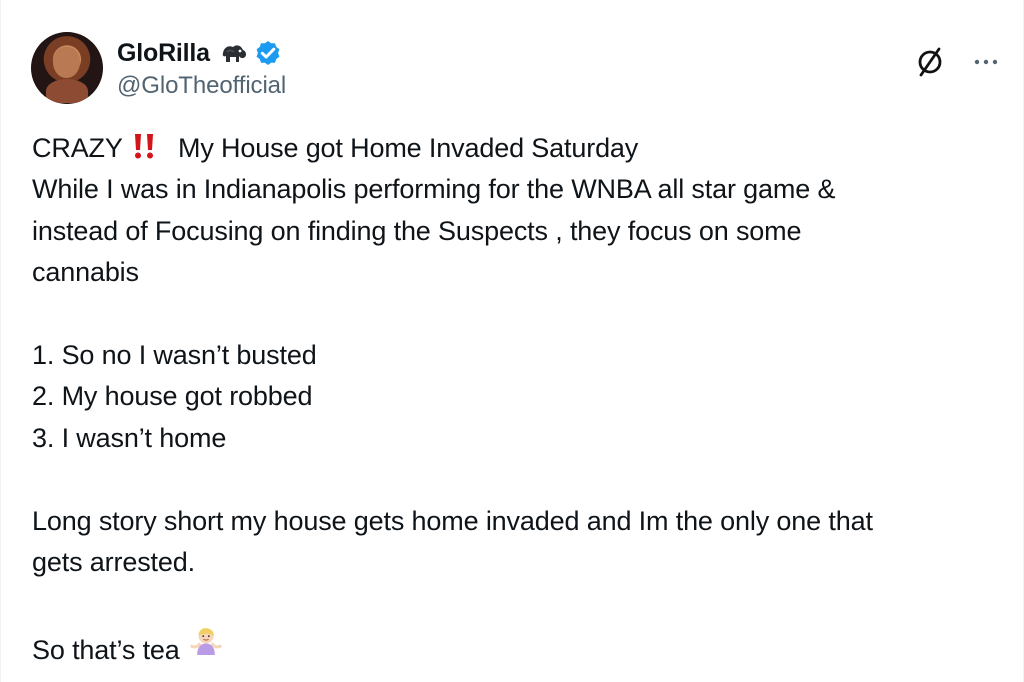  I want to click on list-item: 3. I wasn’t home, so click(129, 437).